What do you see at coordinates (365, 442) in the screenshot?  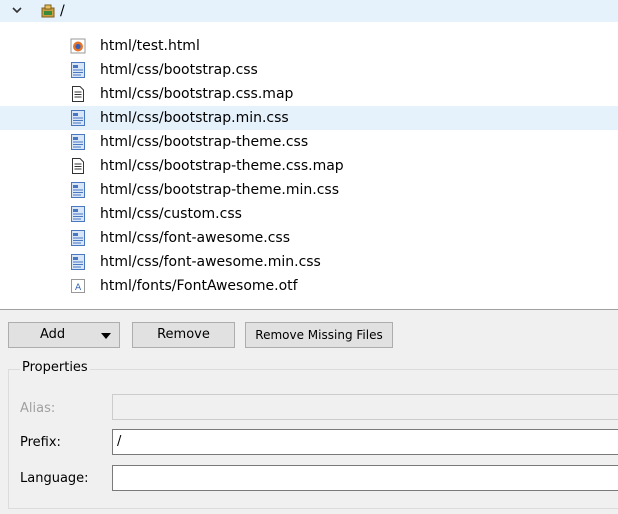 I see `prefix-field: /` at bounding box center [365, 442].